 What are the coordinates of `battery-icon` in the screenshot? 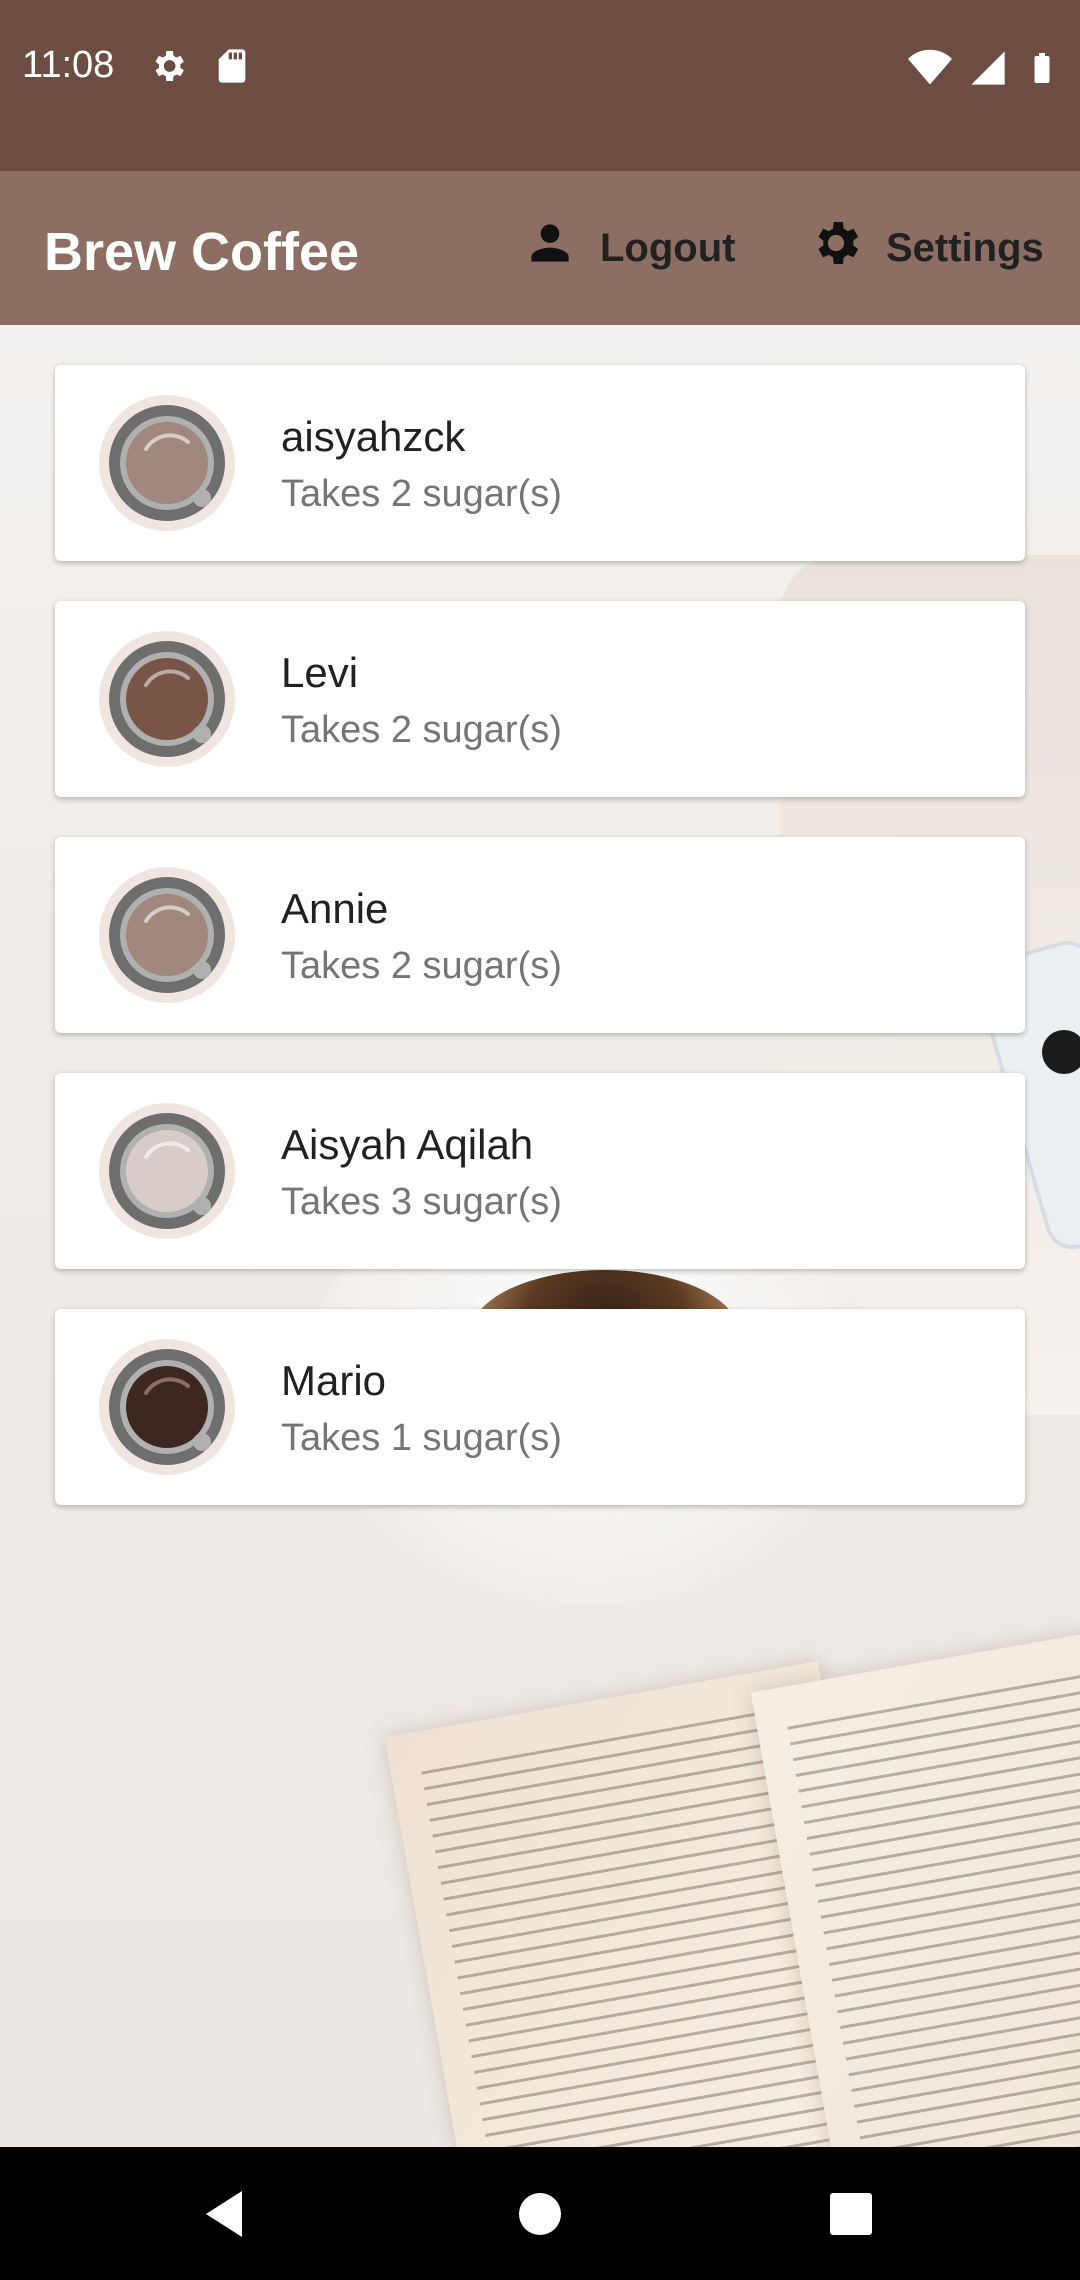 It's located at (1042, 70).